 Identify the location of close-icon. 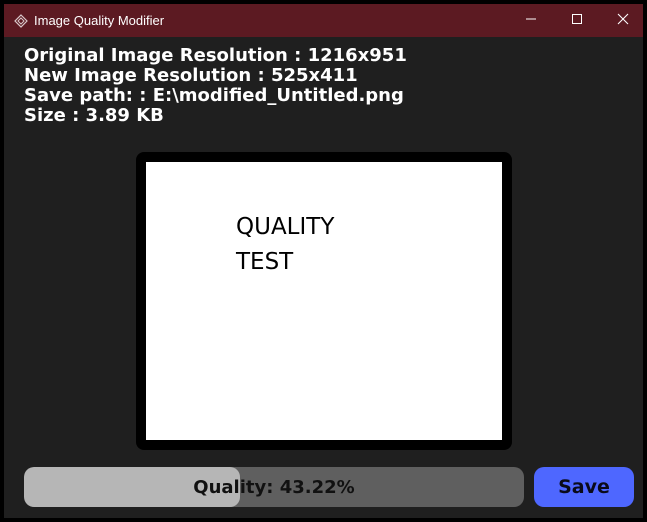
(623, 21).